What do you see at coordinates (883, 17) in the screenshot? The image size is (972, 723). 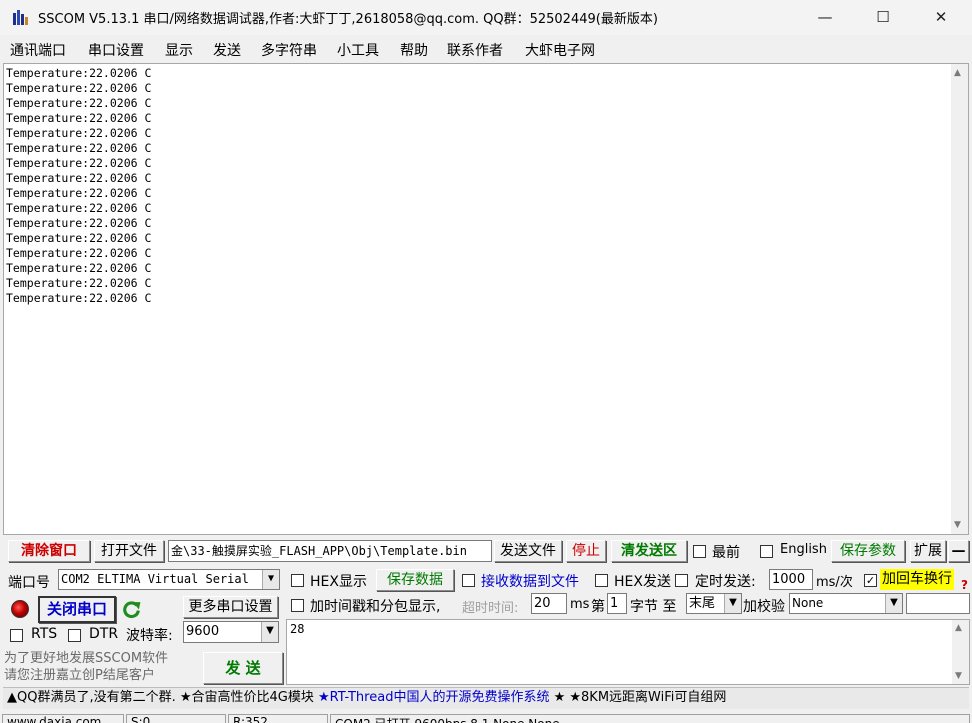 I see `maximize-button: ☐` at bounding box center [883, 17].